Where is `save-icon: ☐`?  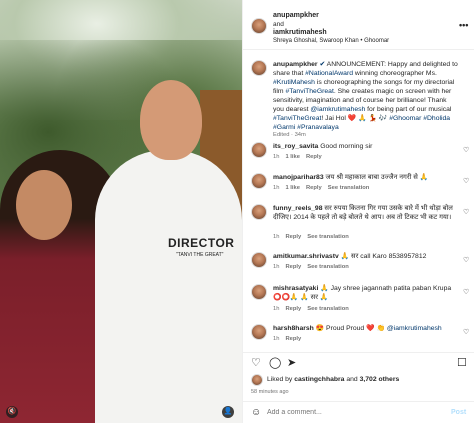 save-icon: ☐ is located at coordinates (462, 363).